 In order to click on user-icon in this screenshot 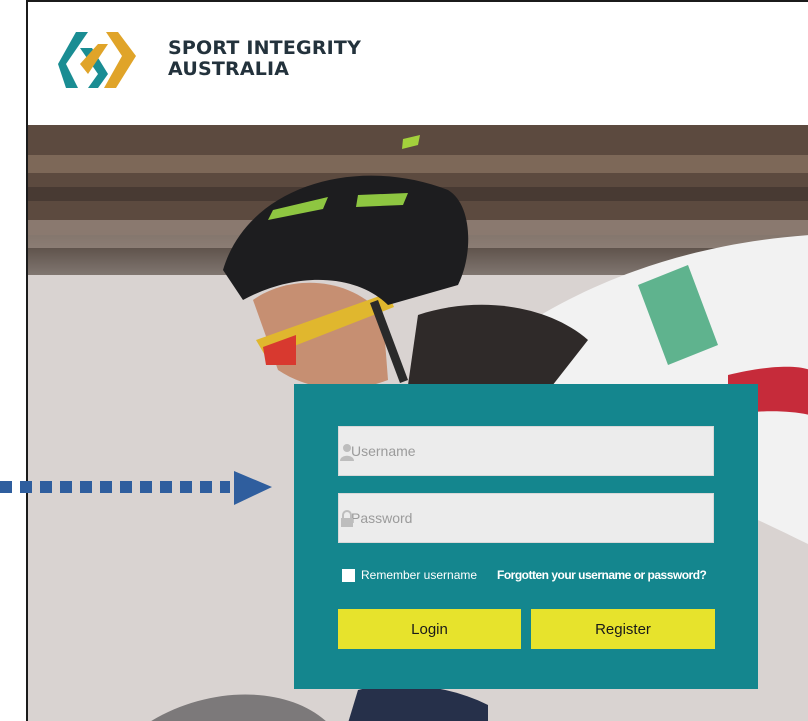, I will do `click(347, 452)`.